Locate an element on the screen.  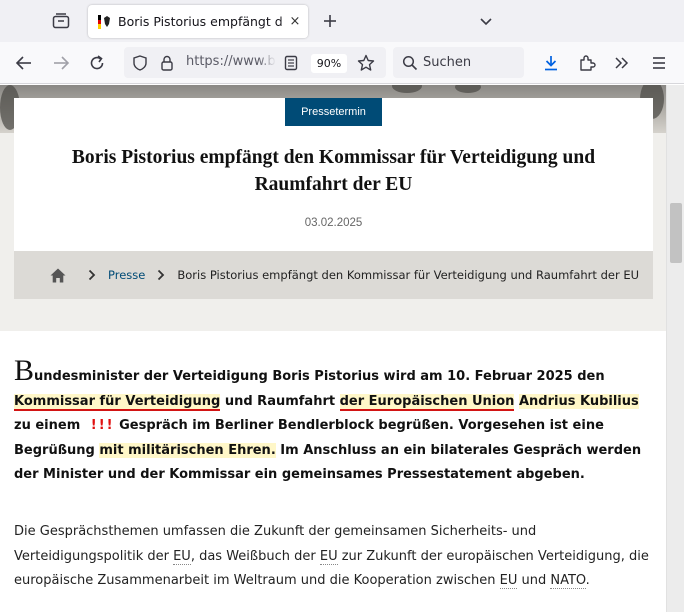
url-bar: https://www.bmvg.de 90% is located at coordinates (255, 62).